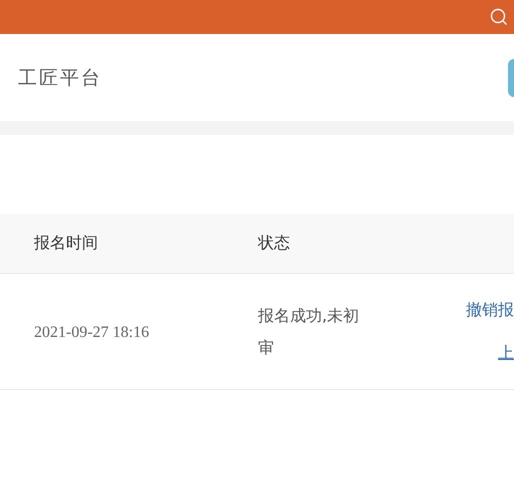  What do you see at coordinates (273, 243) in the screenshot?
I see `column-header: 状态` at bounding box center [273, 243].